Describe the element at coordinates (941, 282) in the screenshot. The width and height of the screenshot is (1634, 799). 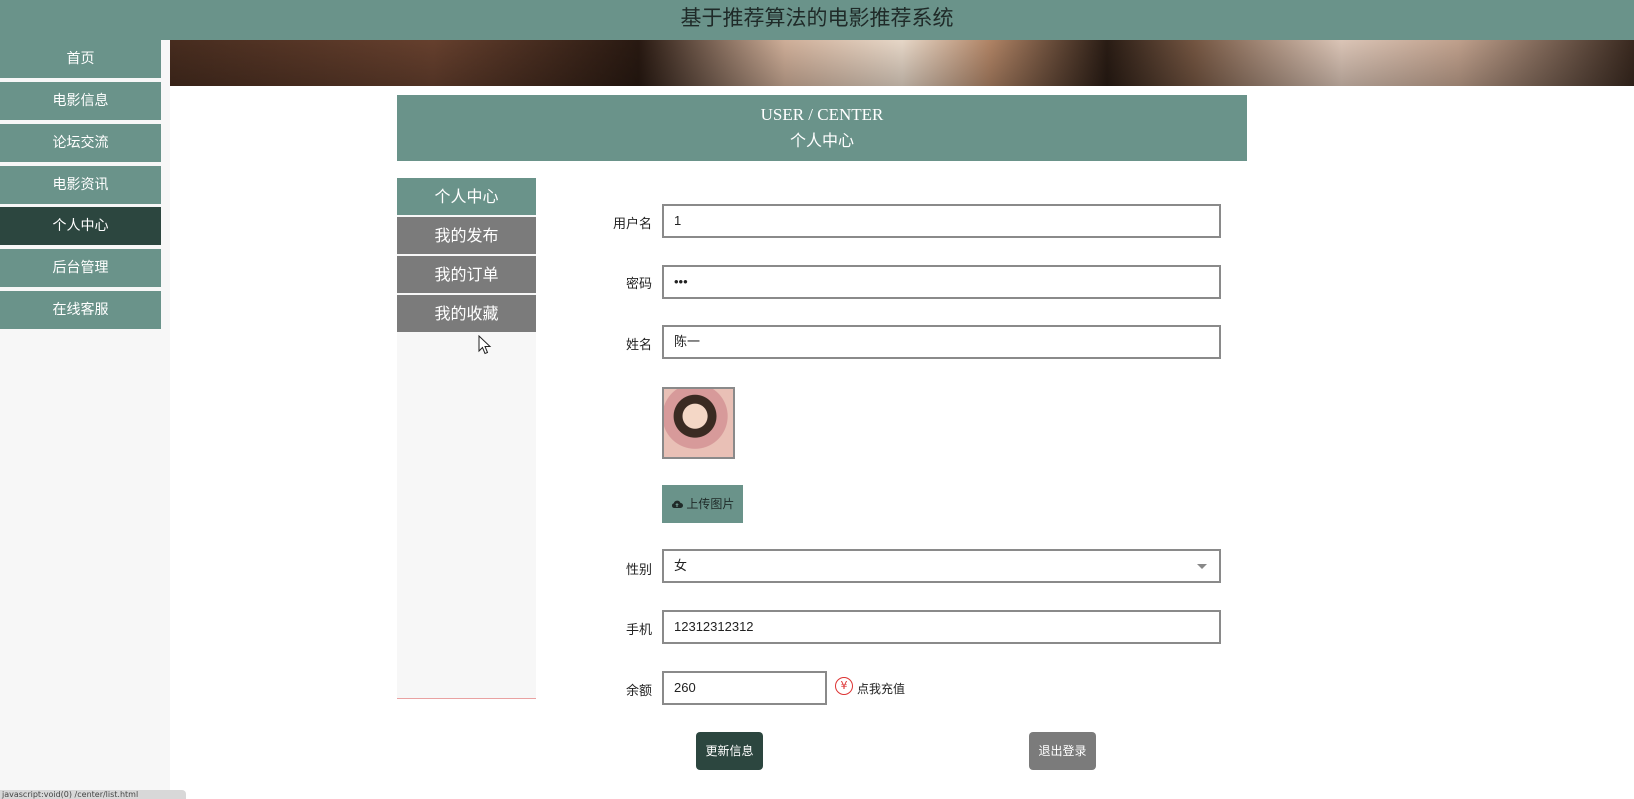
I see `password-input: •••` at that location.